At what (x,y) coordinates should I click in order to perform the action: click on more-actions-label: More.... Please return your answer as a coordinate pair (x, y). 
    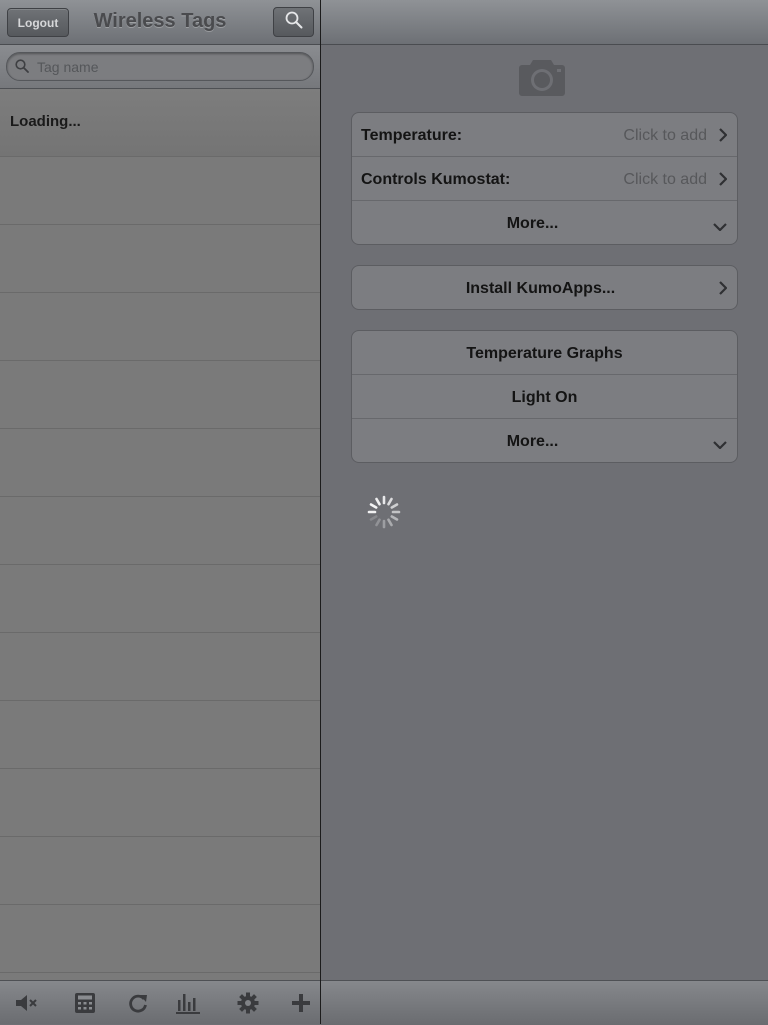
    Looking at the image, I should click on (532, 441).